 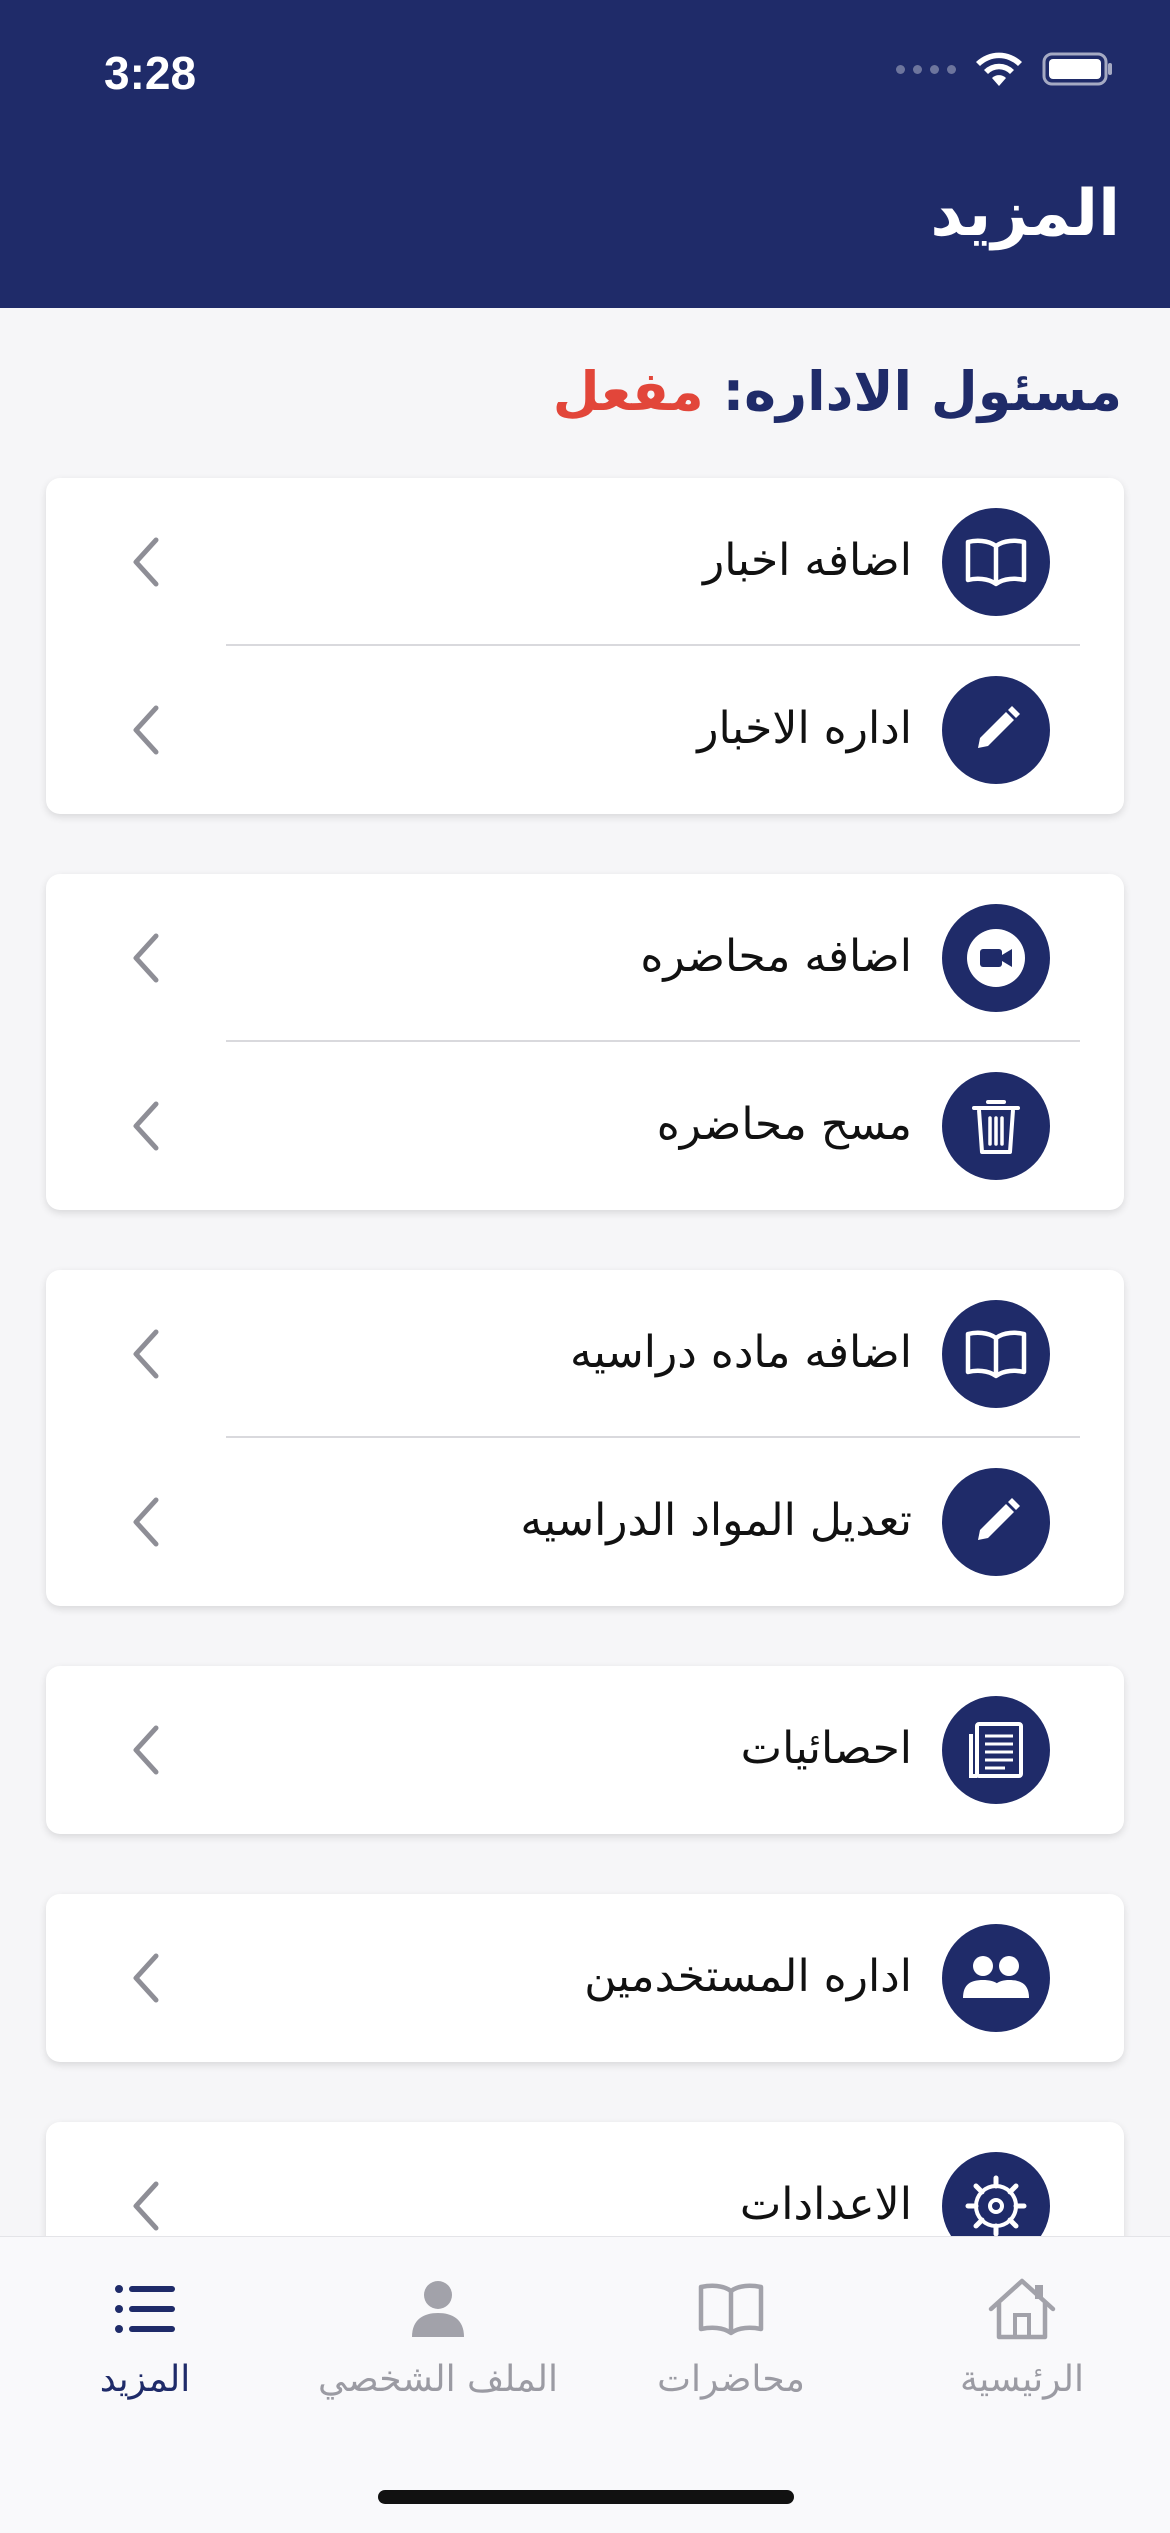 I want to click on wifi-icon, so click(x=999, y=69).